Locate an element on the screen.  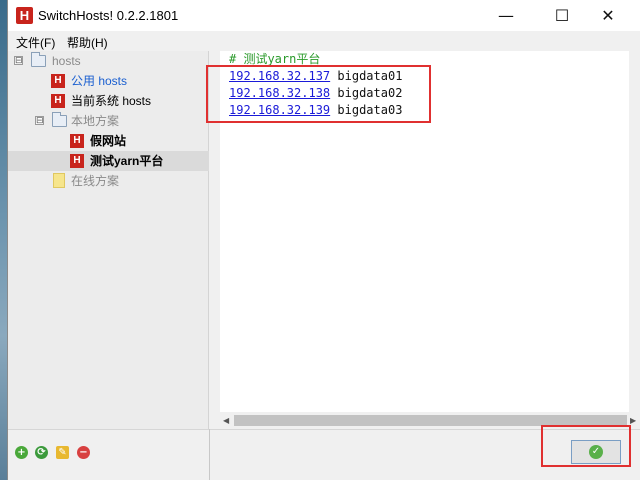
tree-item-label: 假网站 is located at coordinates (108, 141).